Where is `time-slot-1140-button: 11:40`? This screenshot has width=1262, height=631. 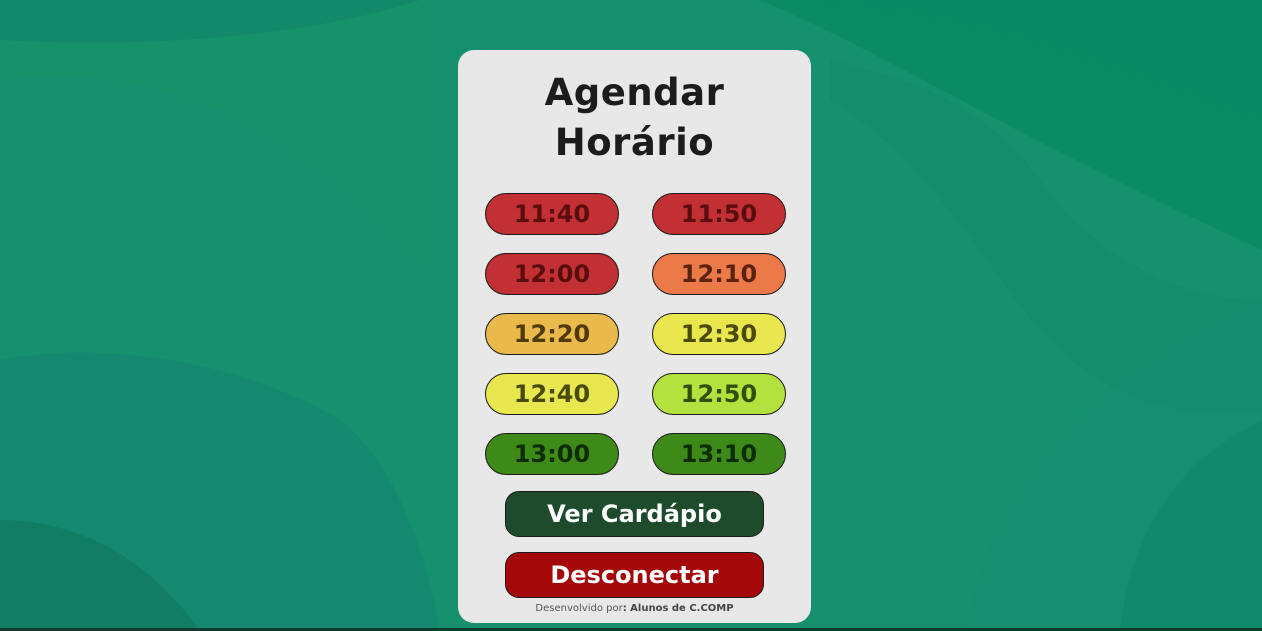 time-slot-1140-button: 11:40 is located at coordinates (552, 214).